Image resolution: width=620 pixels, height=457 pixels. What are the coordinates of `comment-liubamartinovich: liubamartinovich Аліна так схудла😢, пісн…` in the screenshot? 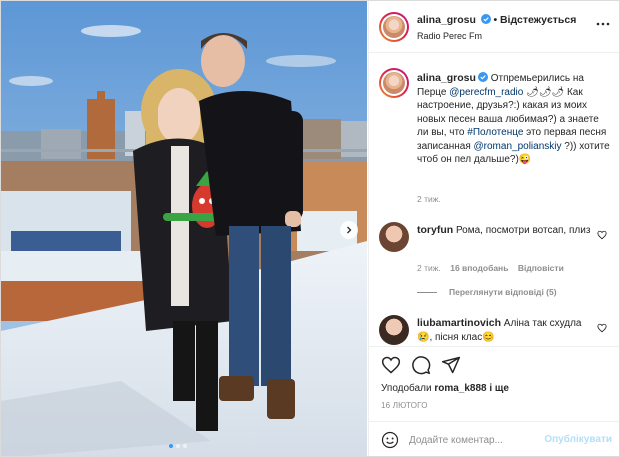 It's located at (499, 330).